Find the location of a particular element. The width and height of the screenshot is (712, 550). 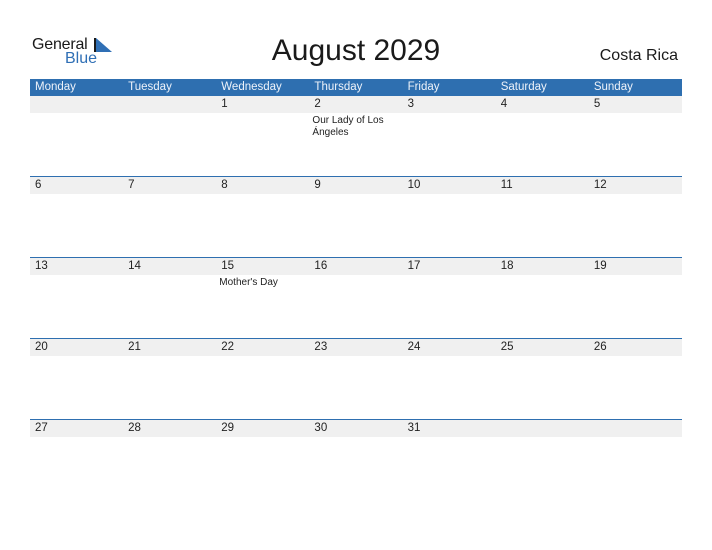

day-cell: 11 is located at coordinates (542, 186).